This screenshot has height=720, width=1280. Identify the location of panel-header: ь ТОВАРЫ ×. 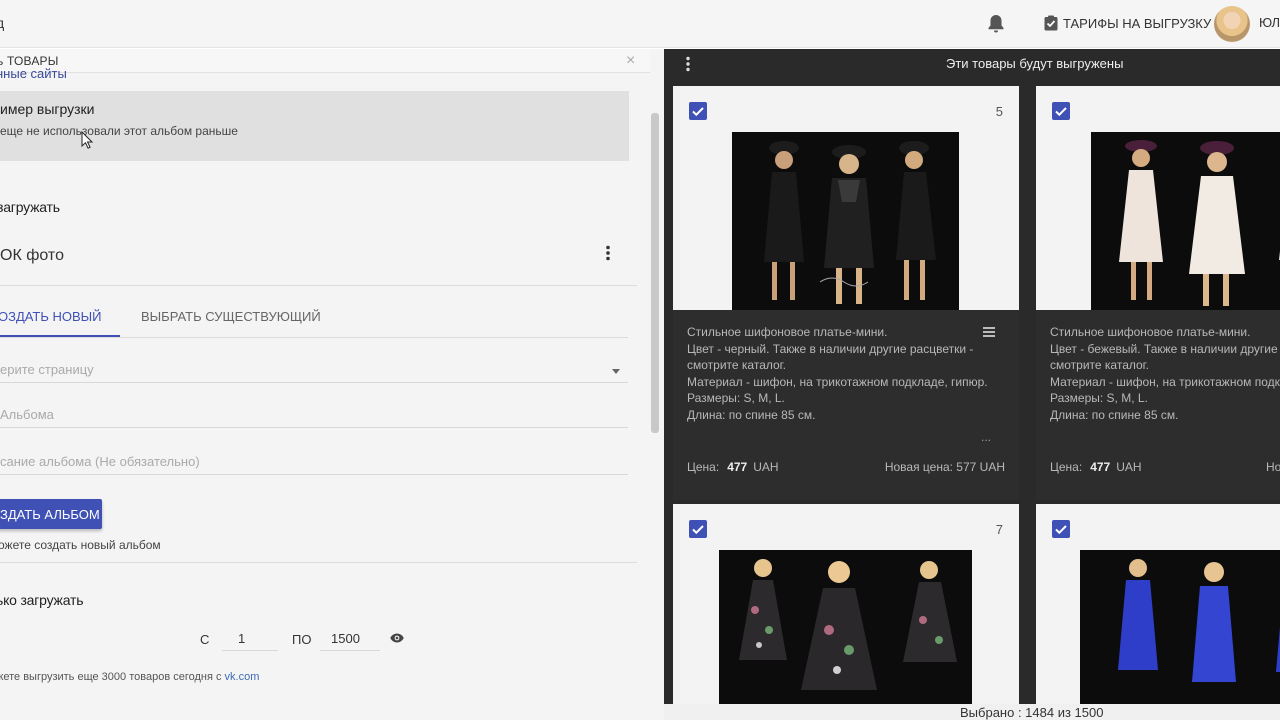
(325, 61).